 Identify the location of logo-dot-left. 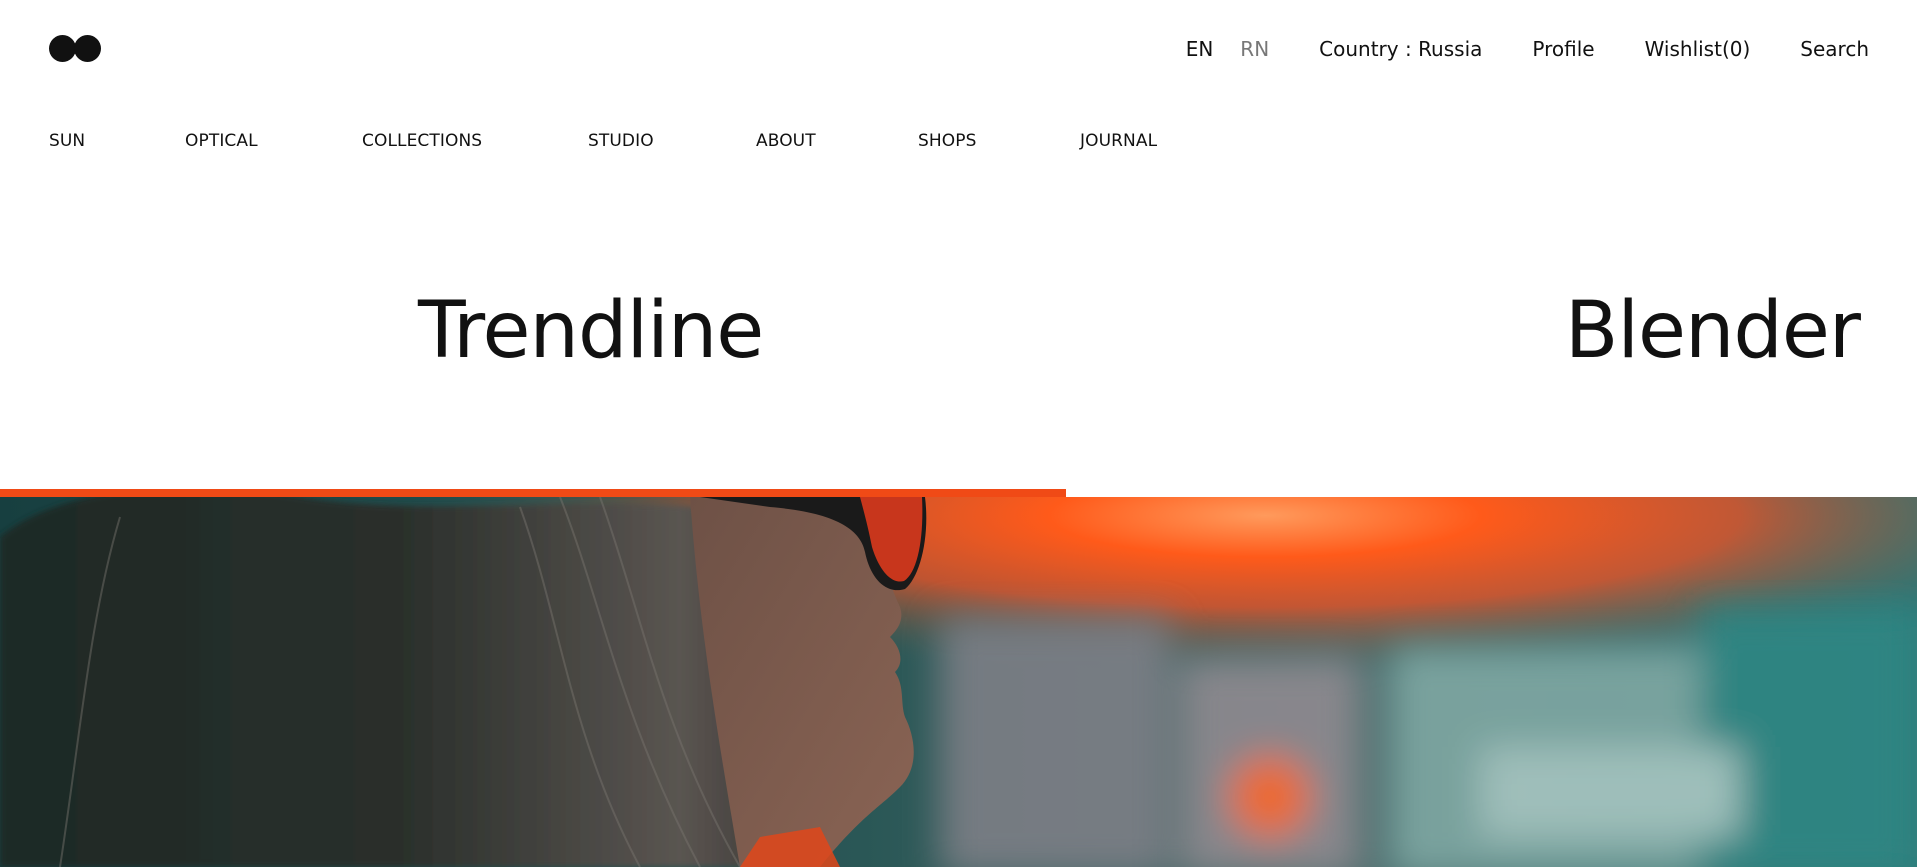
(62, 48).